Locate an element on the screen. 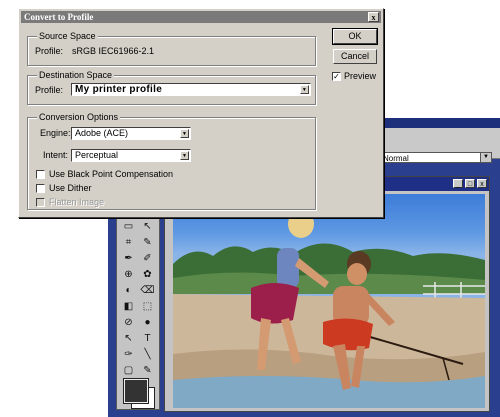 The height and width of the screenshot is (417, 500). maximize-button: □ is located at coordinates (470, 183).